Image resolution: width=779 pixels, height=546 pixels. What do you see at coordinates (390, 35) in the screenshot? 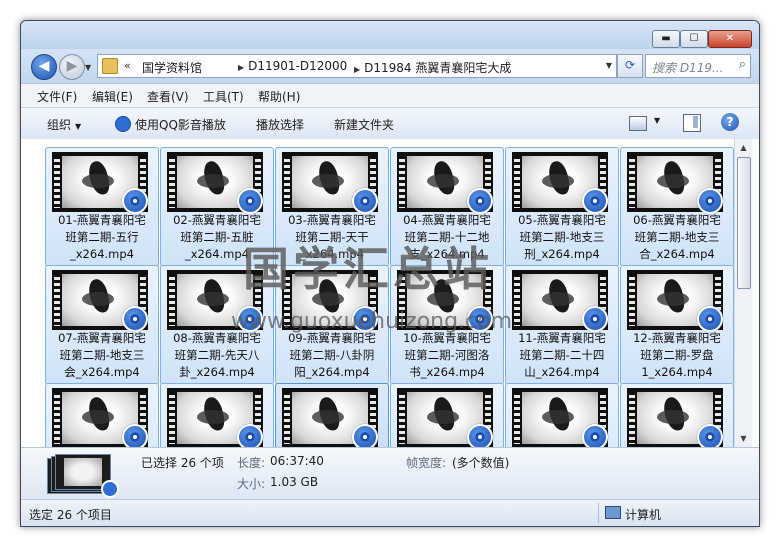
I see `title-bar: ▬ ☐ ✕` at bounding box center [390, 35].